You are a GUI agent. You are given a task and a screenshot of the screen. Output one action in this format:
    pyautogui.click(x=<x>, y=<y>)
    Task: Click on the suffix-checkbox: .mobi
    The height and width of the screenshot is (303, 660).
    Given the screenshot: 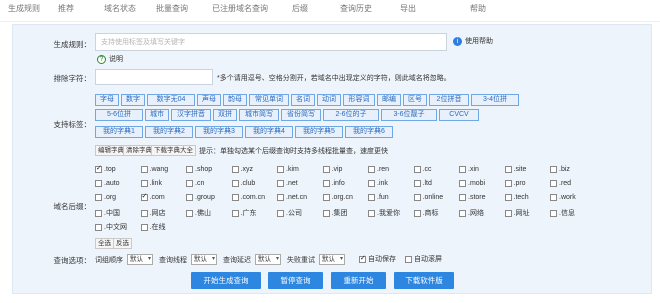 What is the action you would take?
    pyautogui.click(x=472, y=183)
    